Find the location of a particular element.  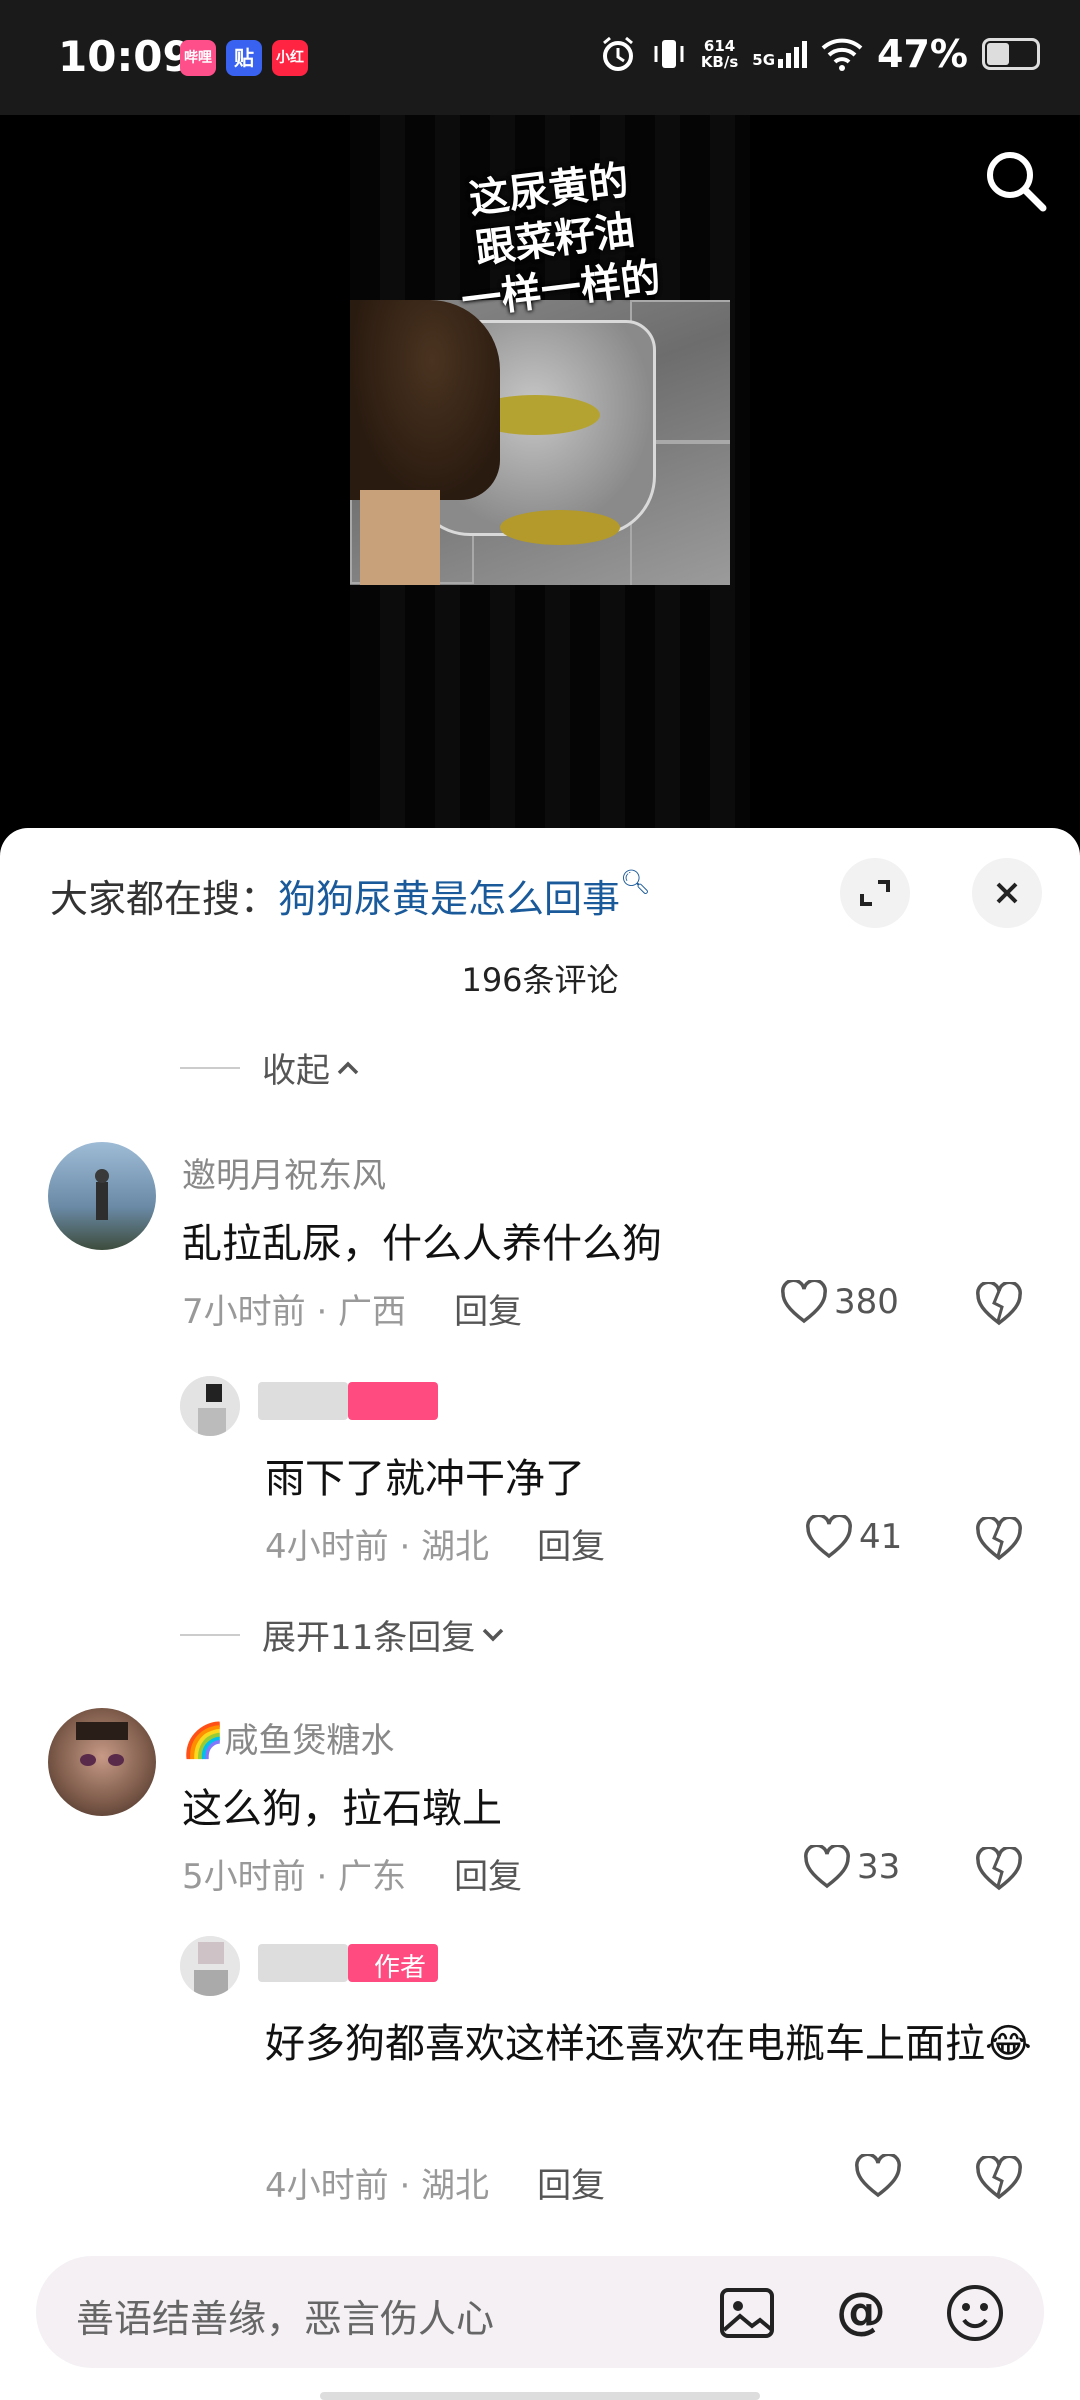

status-time: 10:09 is located at coordinates (125, 56).